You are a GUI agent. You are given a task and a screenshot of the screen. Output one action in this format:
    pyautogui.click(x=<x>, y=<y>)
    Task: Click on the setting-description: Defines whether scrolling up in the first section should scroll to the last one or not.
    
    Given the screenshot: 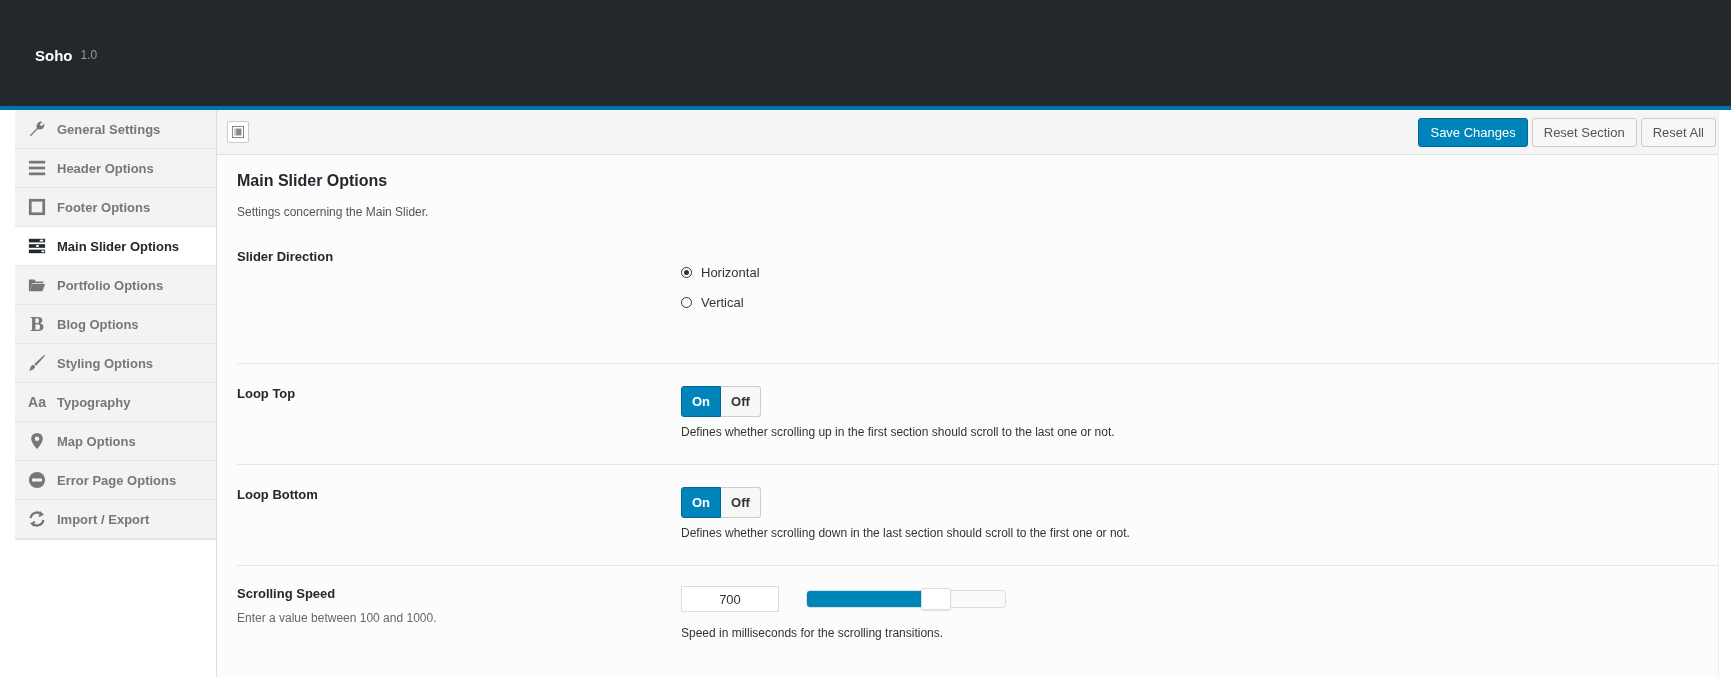 What is the action you would take?
    pyautogui.click(x=898, y=432)
    